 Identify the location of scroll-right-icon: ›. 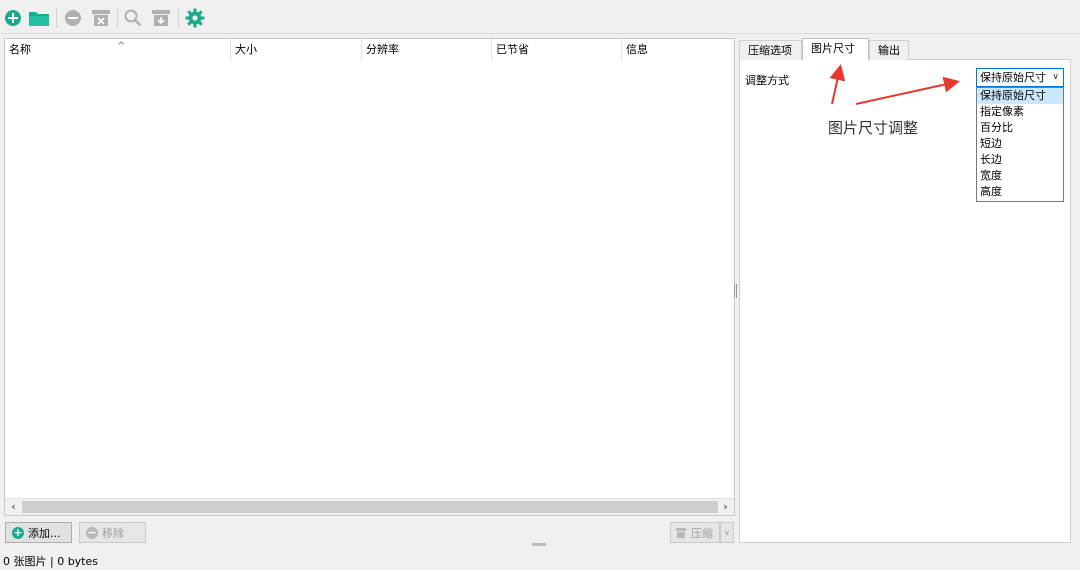
(725, 507).